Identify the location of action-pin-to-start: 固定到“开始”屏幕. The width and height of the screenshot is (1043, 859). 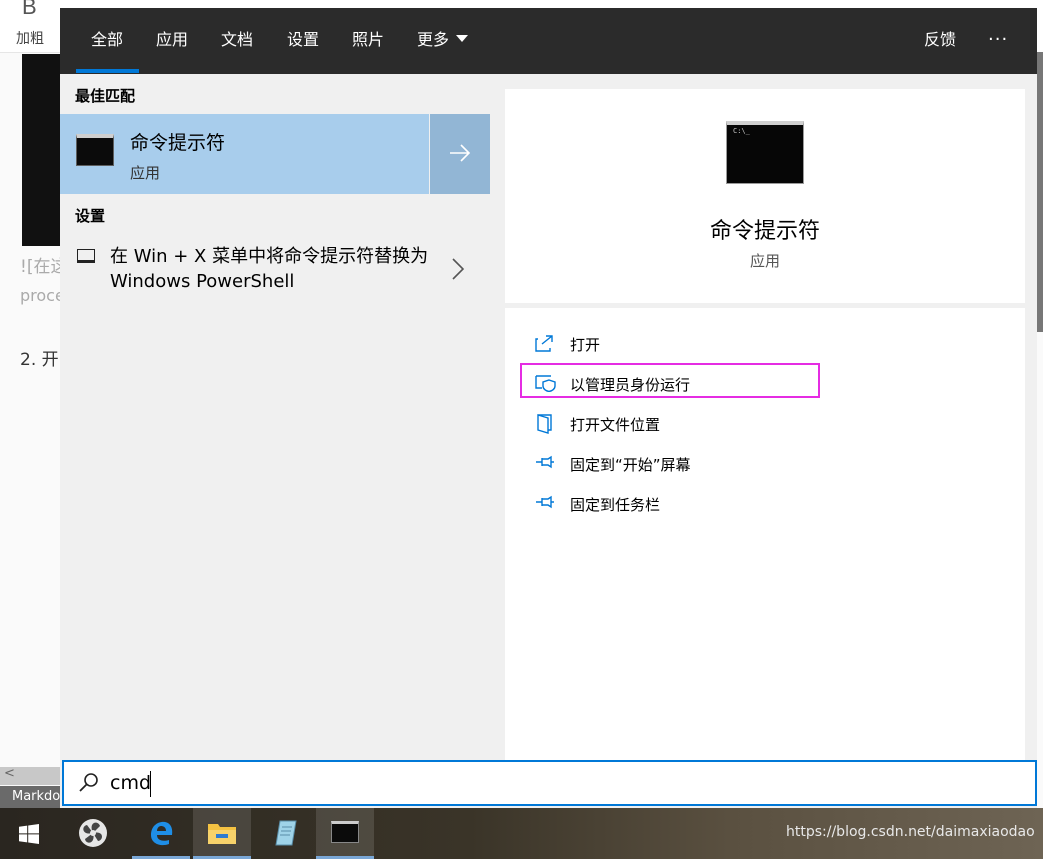
(670, 464).